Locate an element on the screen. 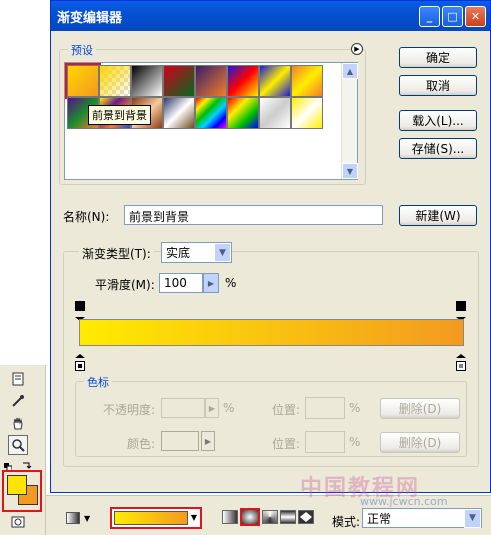 The width and height of the screenshot is (491, 535). preset-tooltip: 前景到背景 is located at coordinates (119, 115).